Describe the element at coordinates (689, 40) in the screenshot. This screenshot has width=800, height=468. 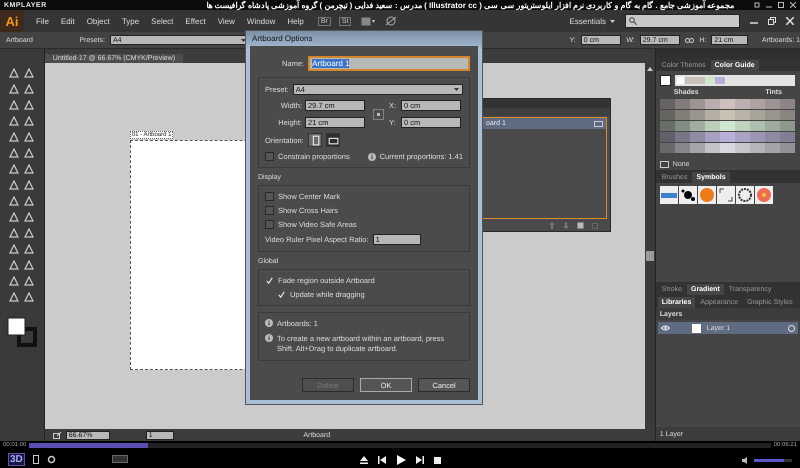
I see `link-icon` at that location.